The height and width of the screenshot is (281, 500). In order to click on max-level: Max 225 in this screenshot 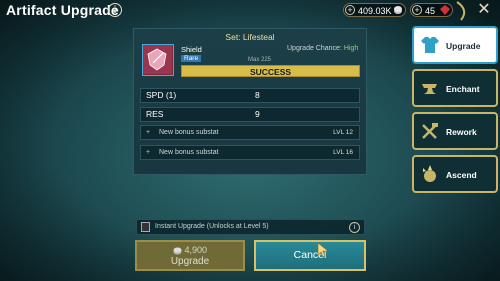, I will do `click(260, 60)`.